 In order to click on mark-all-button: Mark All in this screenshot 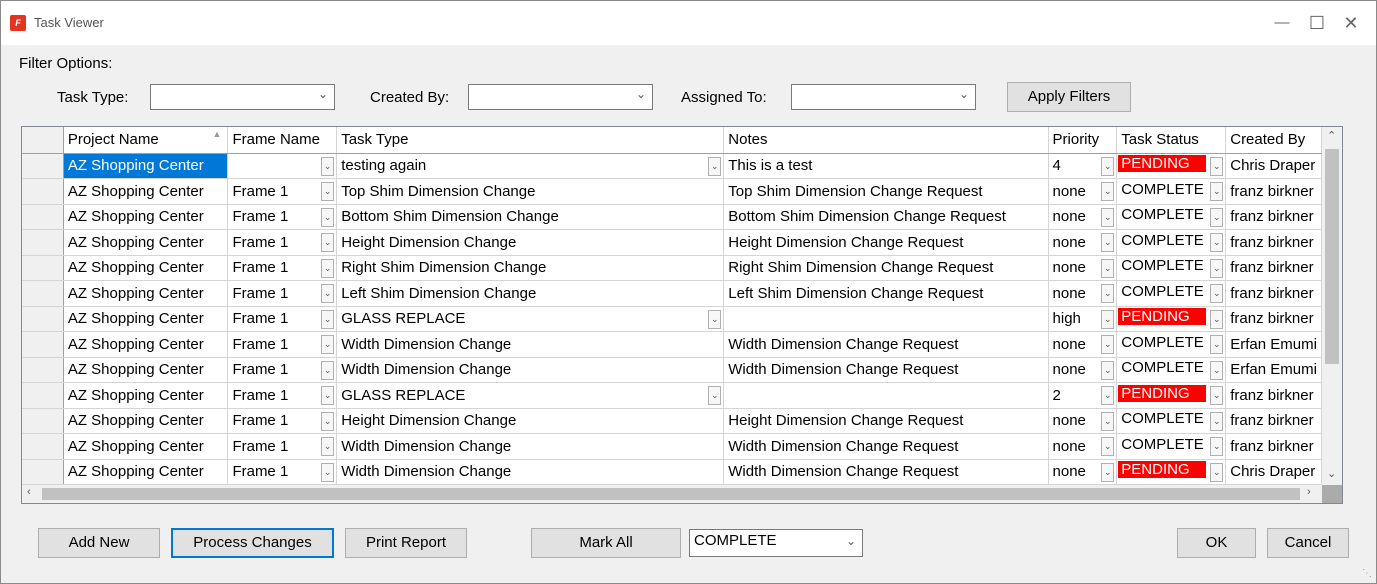, I will do `click(606, 543)`.